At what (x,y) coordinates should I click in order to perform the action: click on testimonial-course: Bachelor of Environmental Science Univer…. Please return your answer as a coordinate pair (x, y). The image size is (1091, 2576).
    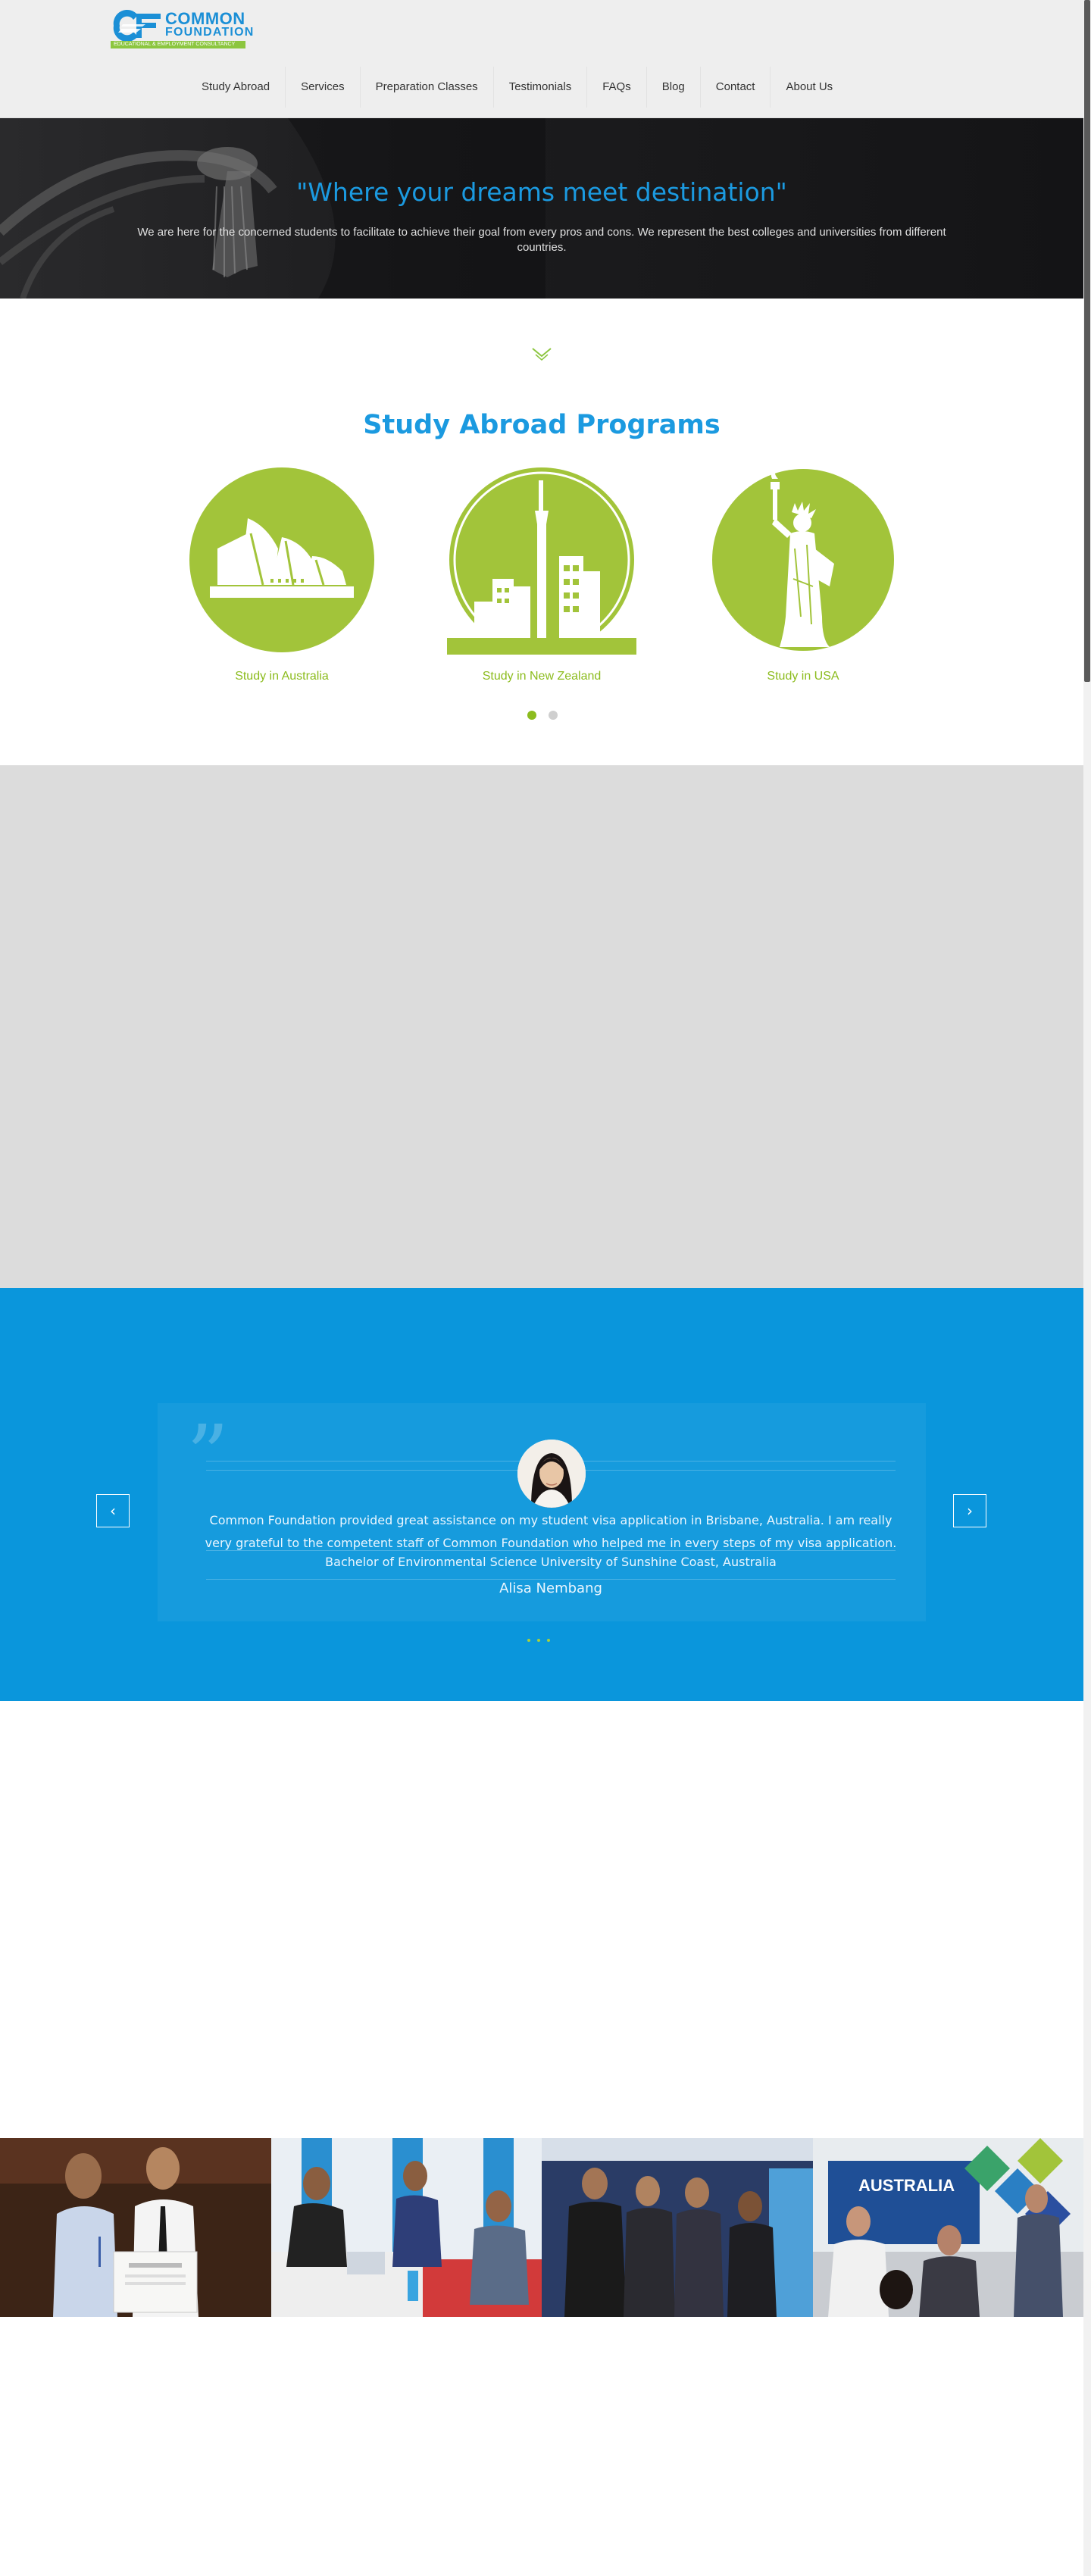
    Looking at the image, I should click on (551, 1562).